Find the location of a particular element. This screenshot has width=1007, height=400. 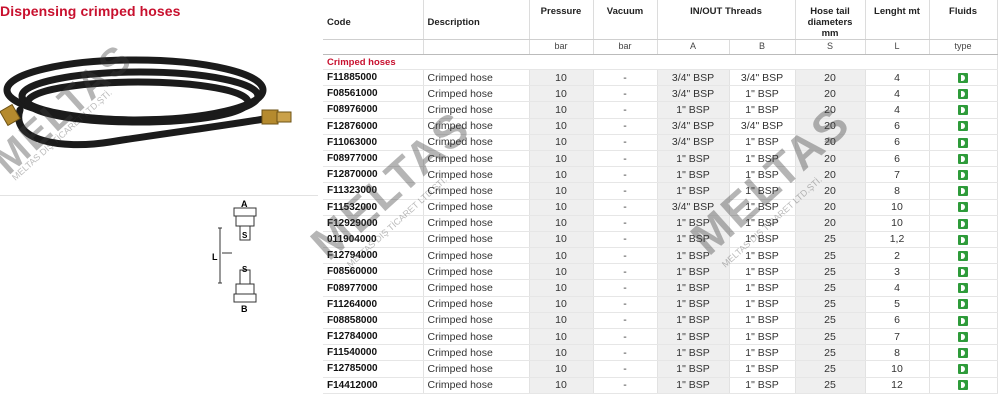

cell-length: 5 is located at coordinates (897, 304).